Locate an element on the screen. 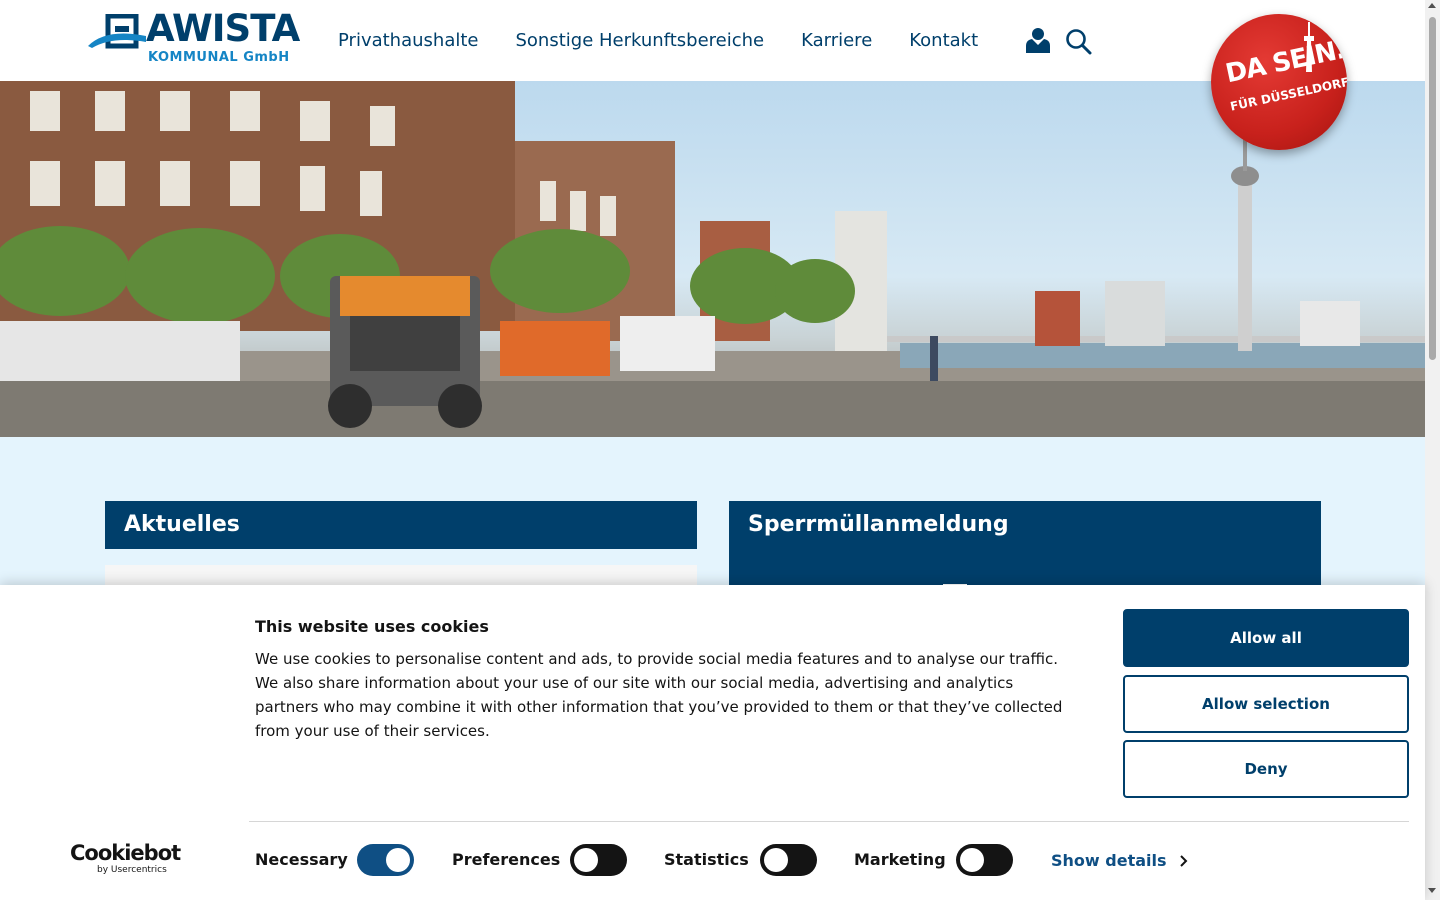 This screenshot has height=900, width=1440. logo-subtitle: KOMMUNAL GmbH is located at coordinates (219, 57).